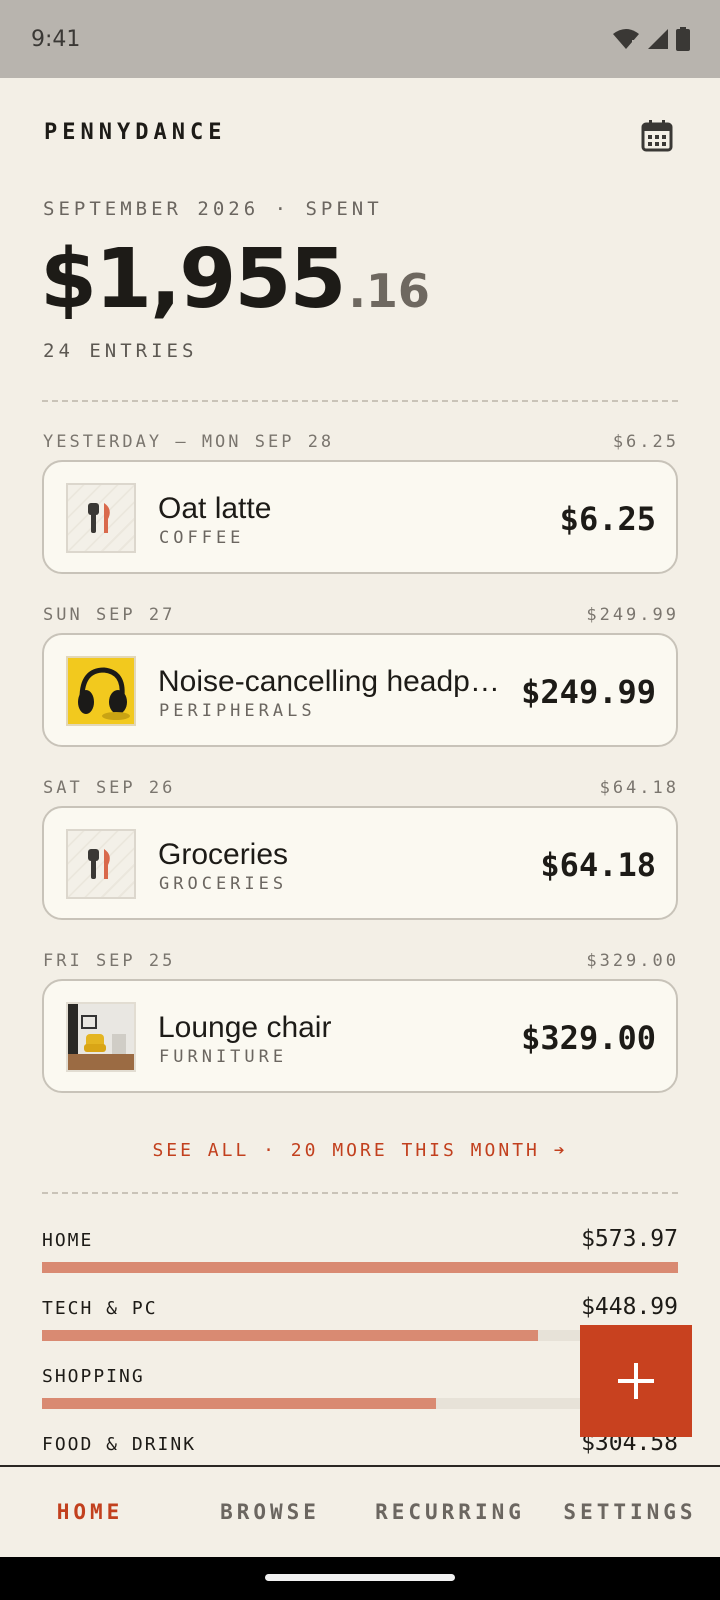 The width and height of the screenshot is (720, 1600). Describe the element at coordinates (630, 1512) in the screenshot. I see `nav-settings: SETTINGS` at that location.